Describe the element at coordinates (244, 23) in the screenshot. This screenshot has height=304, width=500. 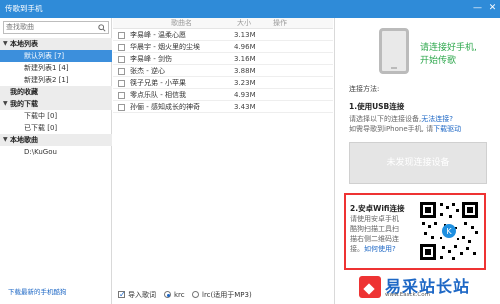
I see `header-size: 大小` at that location.